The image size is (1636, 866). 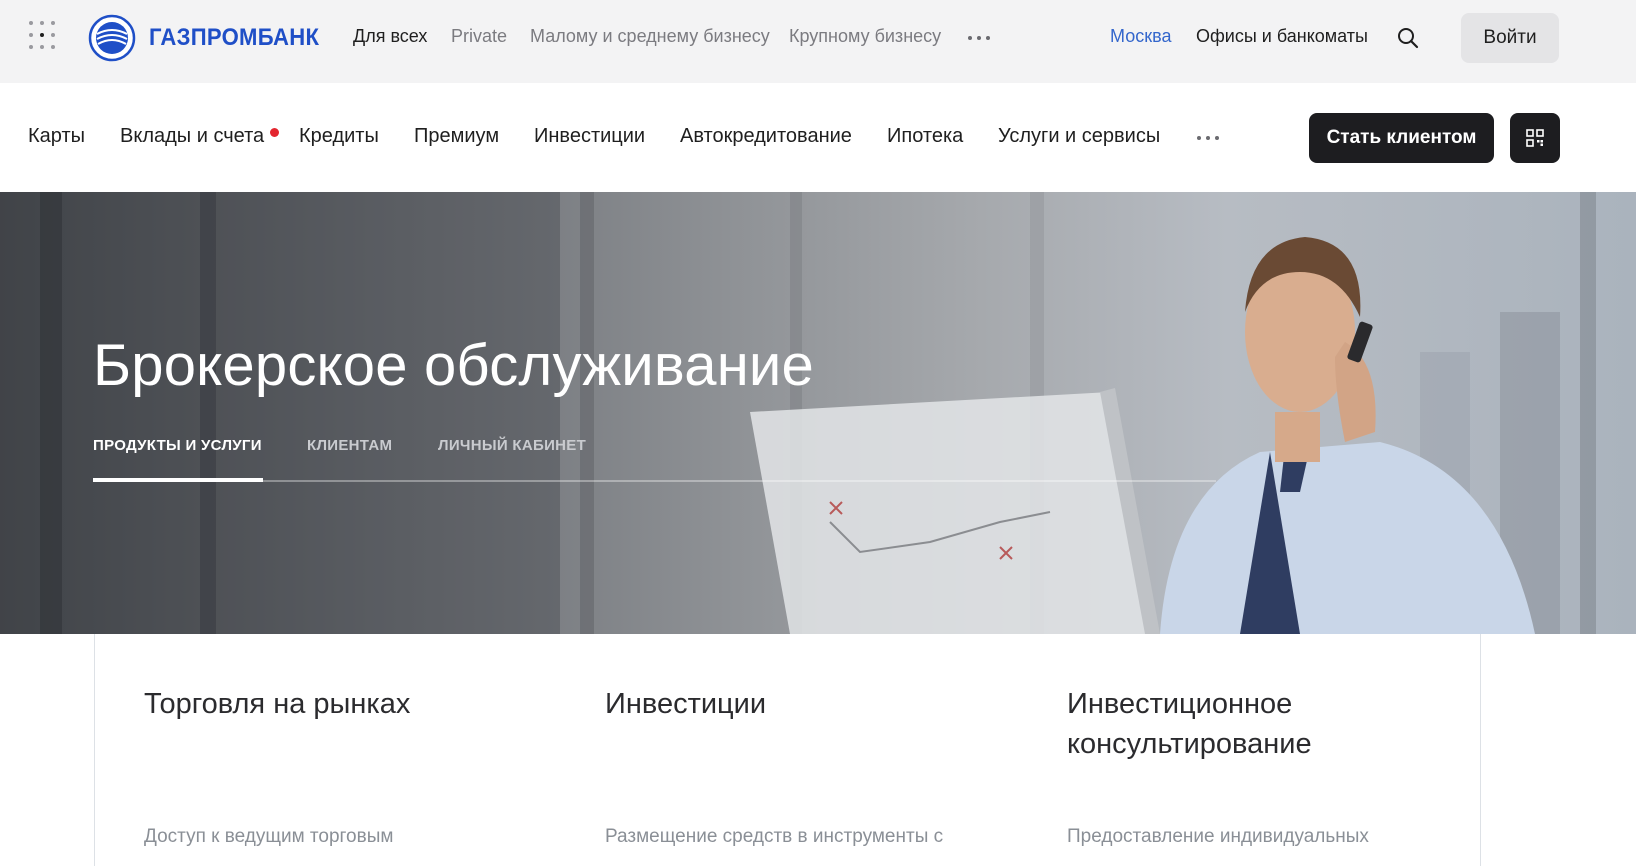 I want to click on card-description: Размещение средств в инструменты с, so click(x=774, y=836).